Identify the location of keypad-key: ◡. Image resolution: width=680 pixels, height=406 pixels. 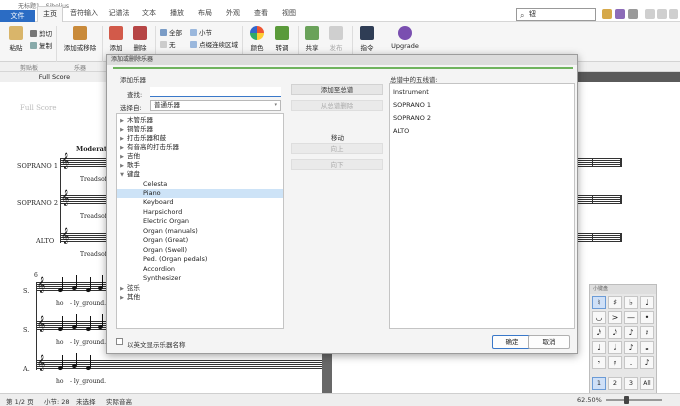
(599, 317).